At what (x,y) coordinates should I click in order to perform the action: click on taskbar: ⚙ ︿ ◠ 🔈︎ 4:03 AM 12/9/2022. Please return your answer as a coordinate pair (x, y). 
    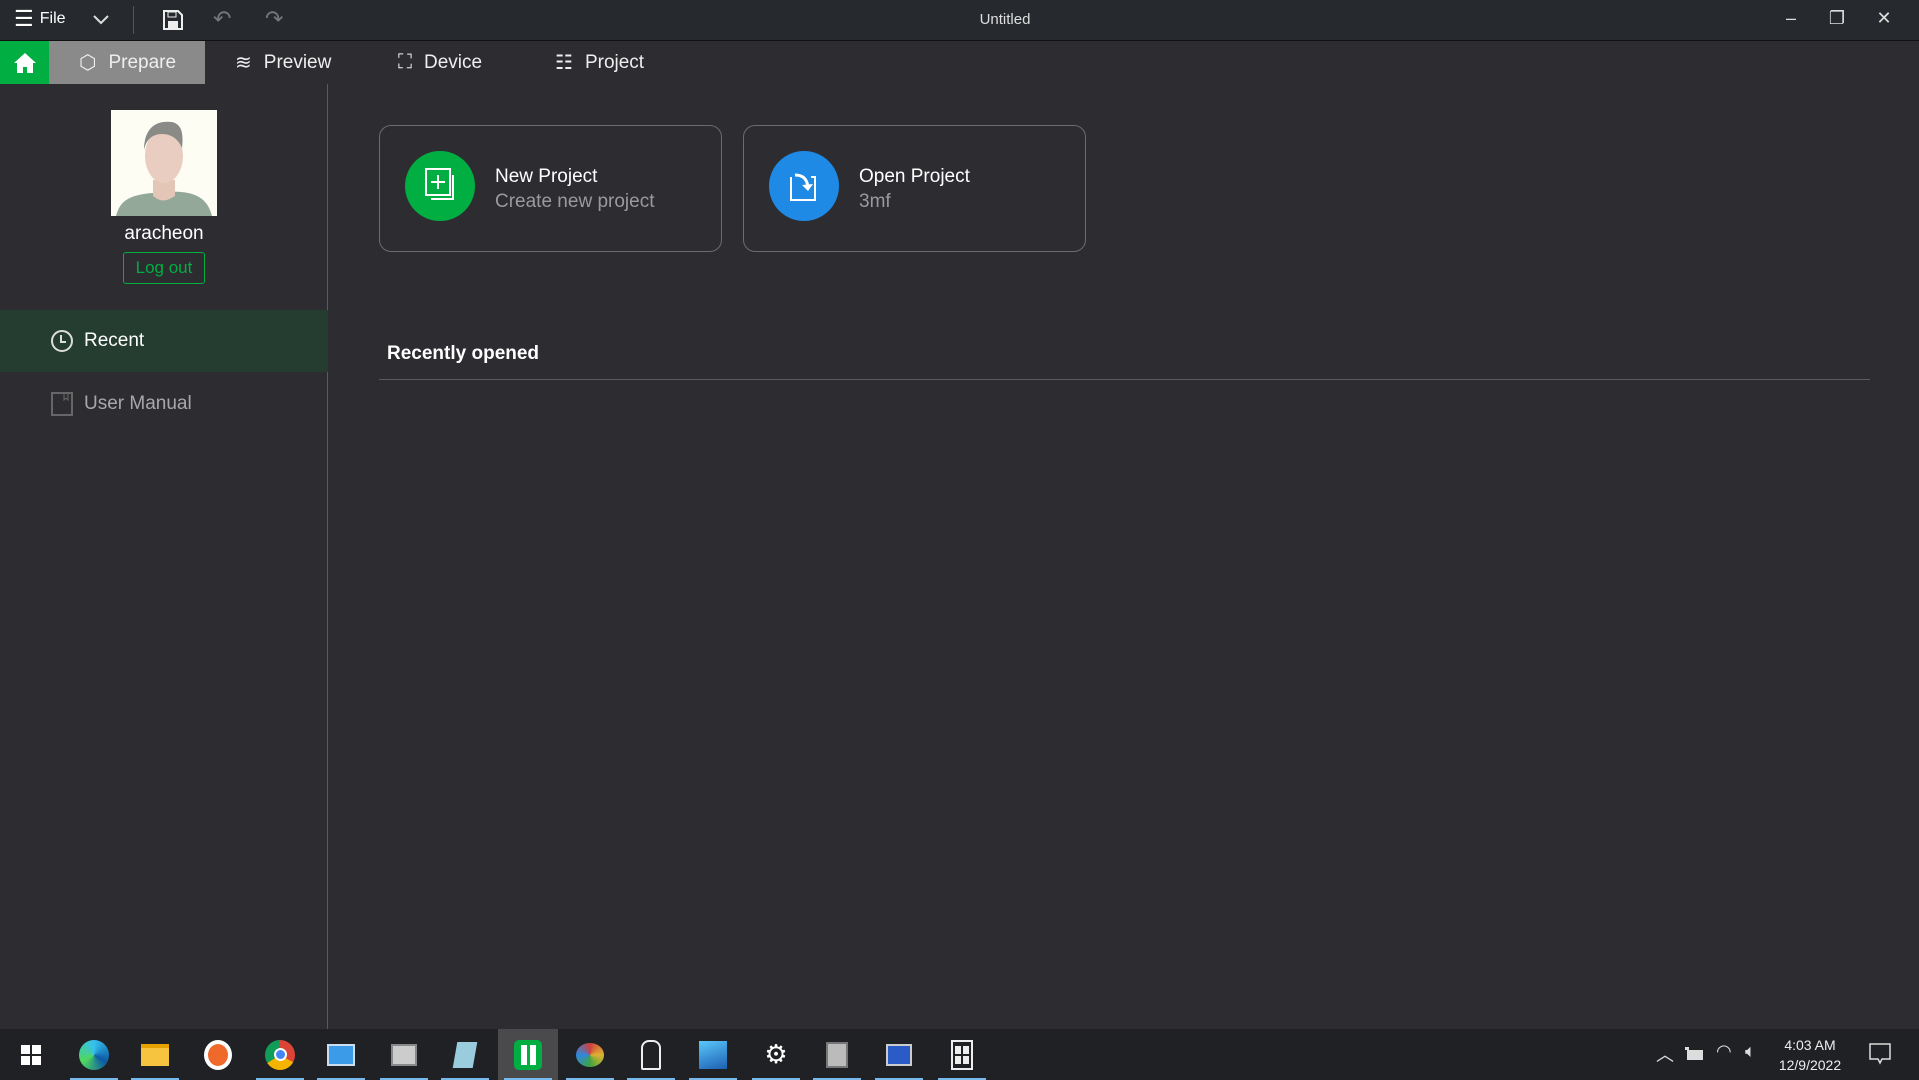
    Looking at the image, I should click on (959, 1054).